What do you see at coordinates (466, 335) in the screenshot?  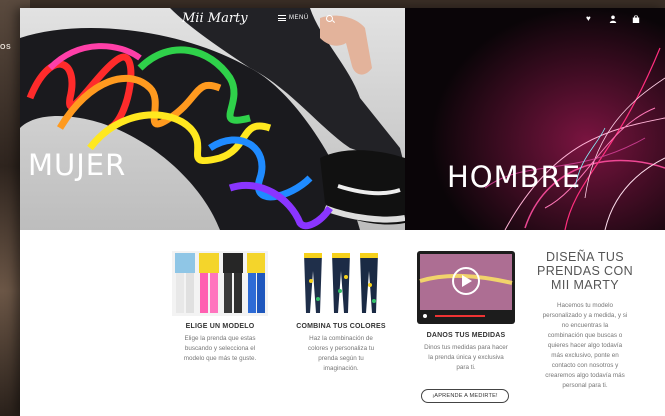 I see `step-title: DANOS TUS MEDIDAS` at bounding box center [466, 335].